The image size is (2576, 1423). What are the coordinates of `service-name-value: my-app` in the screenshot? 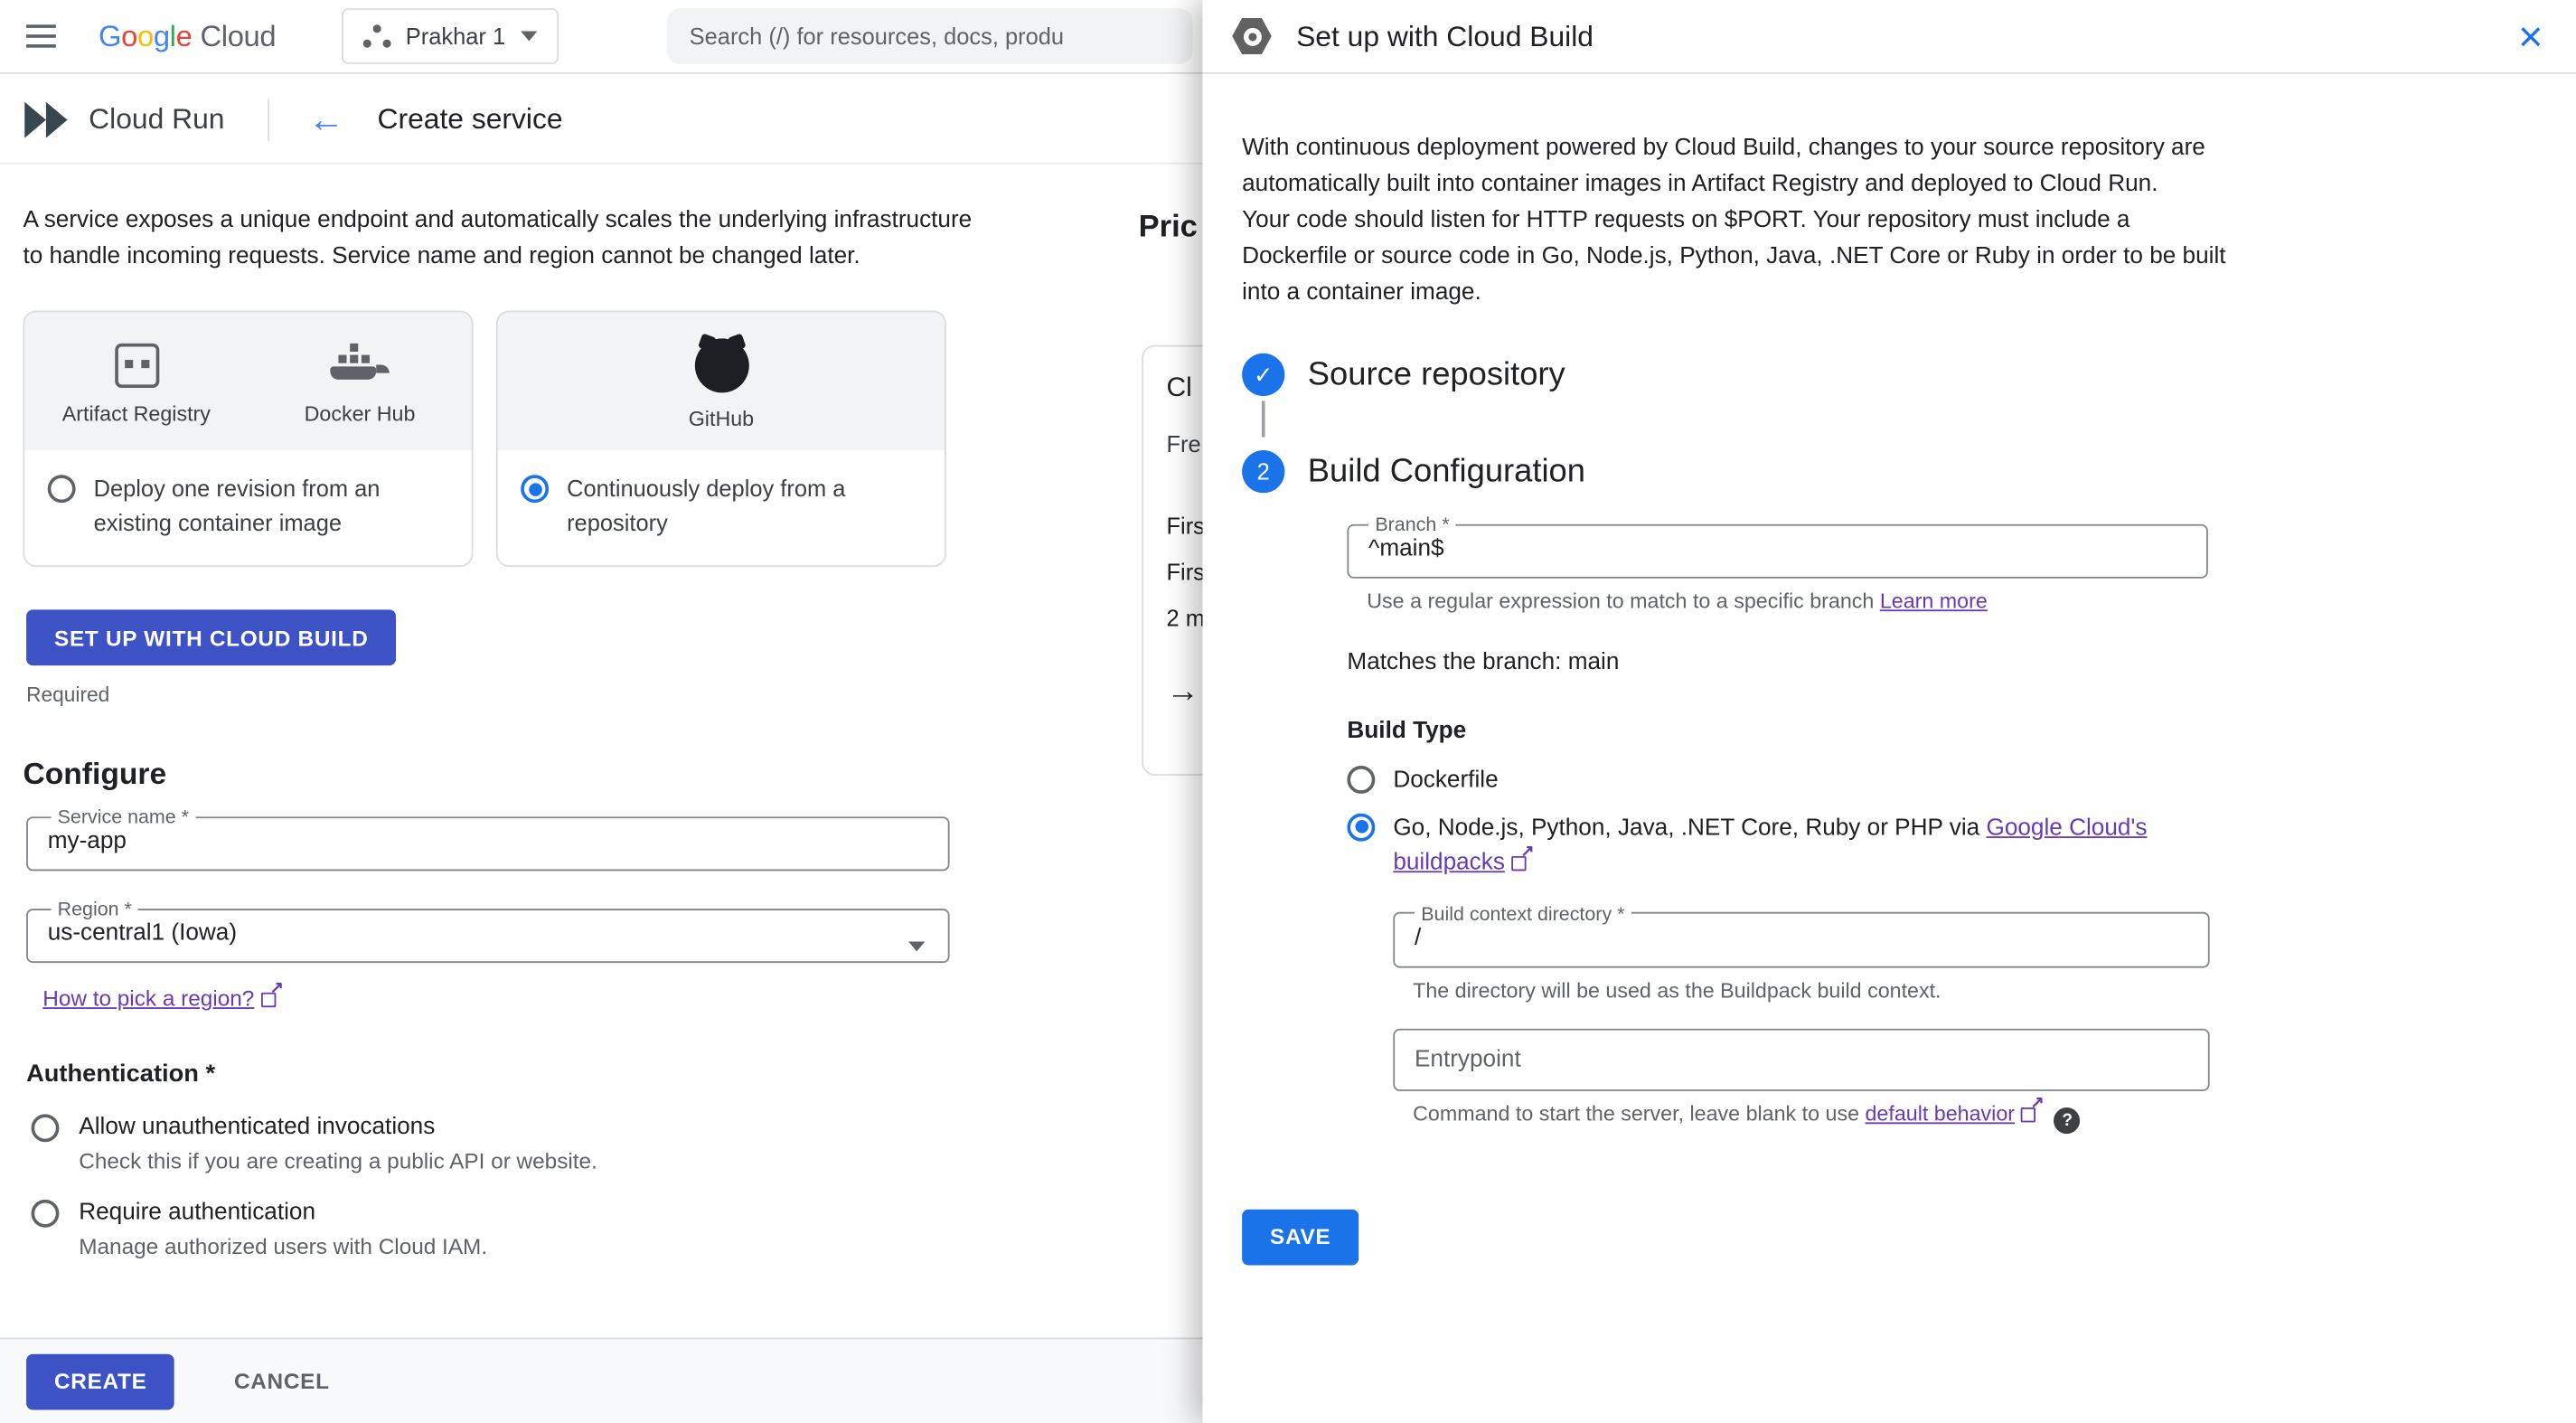 It's located at (488, 841).